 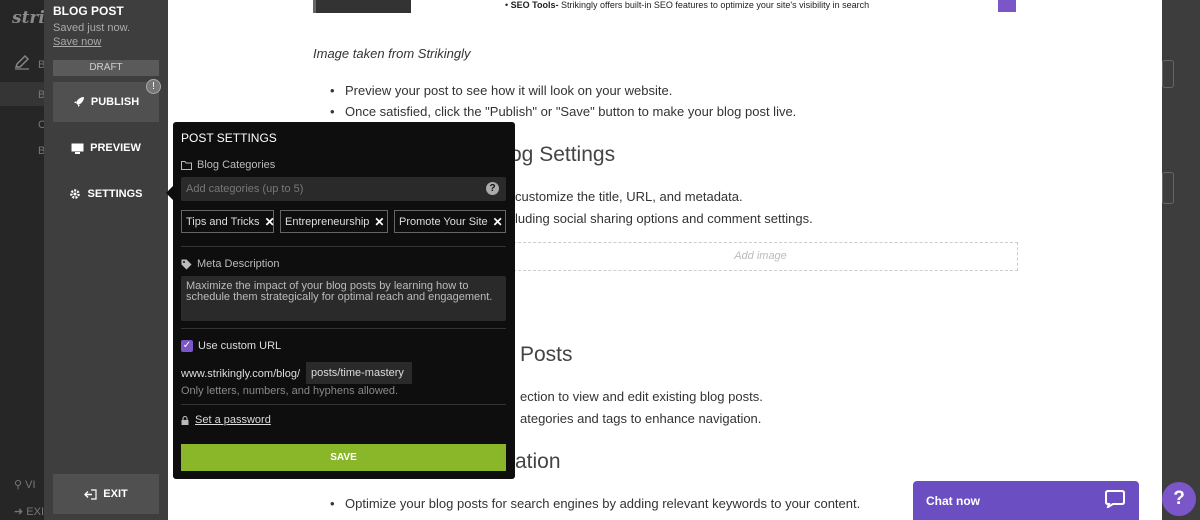 What do you see at coordinates (75, 194) in the screenshot?
I see `gear-icon` at bounding box center [75, 194].